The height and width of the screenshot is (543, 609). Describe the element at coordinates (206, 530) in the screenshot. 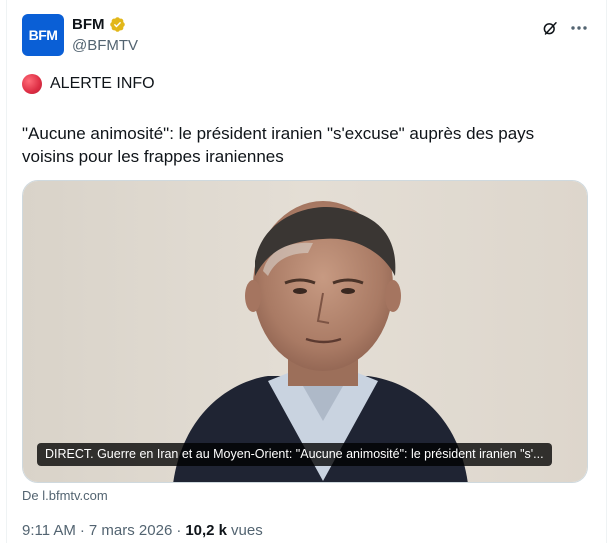

I see `views-count: 10,2 k` at that location.